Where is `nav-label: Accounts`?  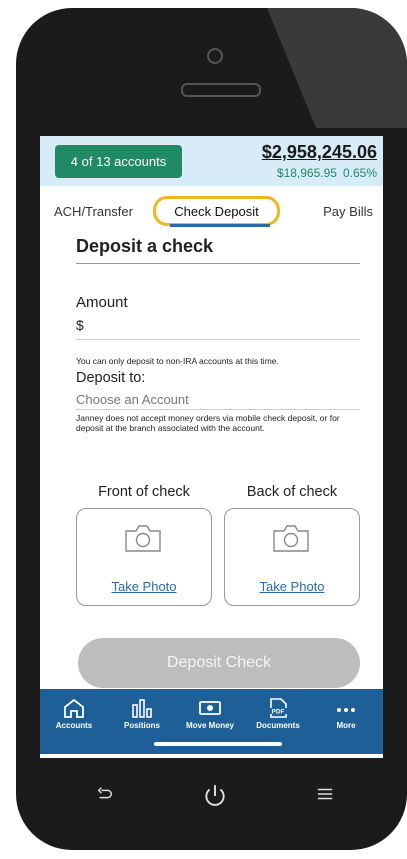 nav-label: Accounts is located at coordinates (74, 725).